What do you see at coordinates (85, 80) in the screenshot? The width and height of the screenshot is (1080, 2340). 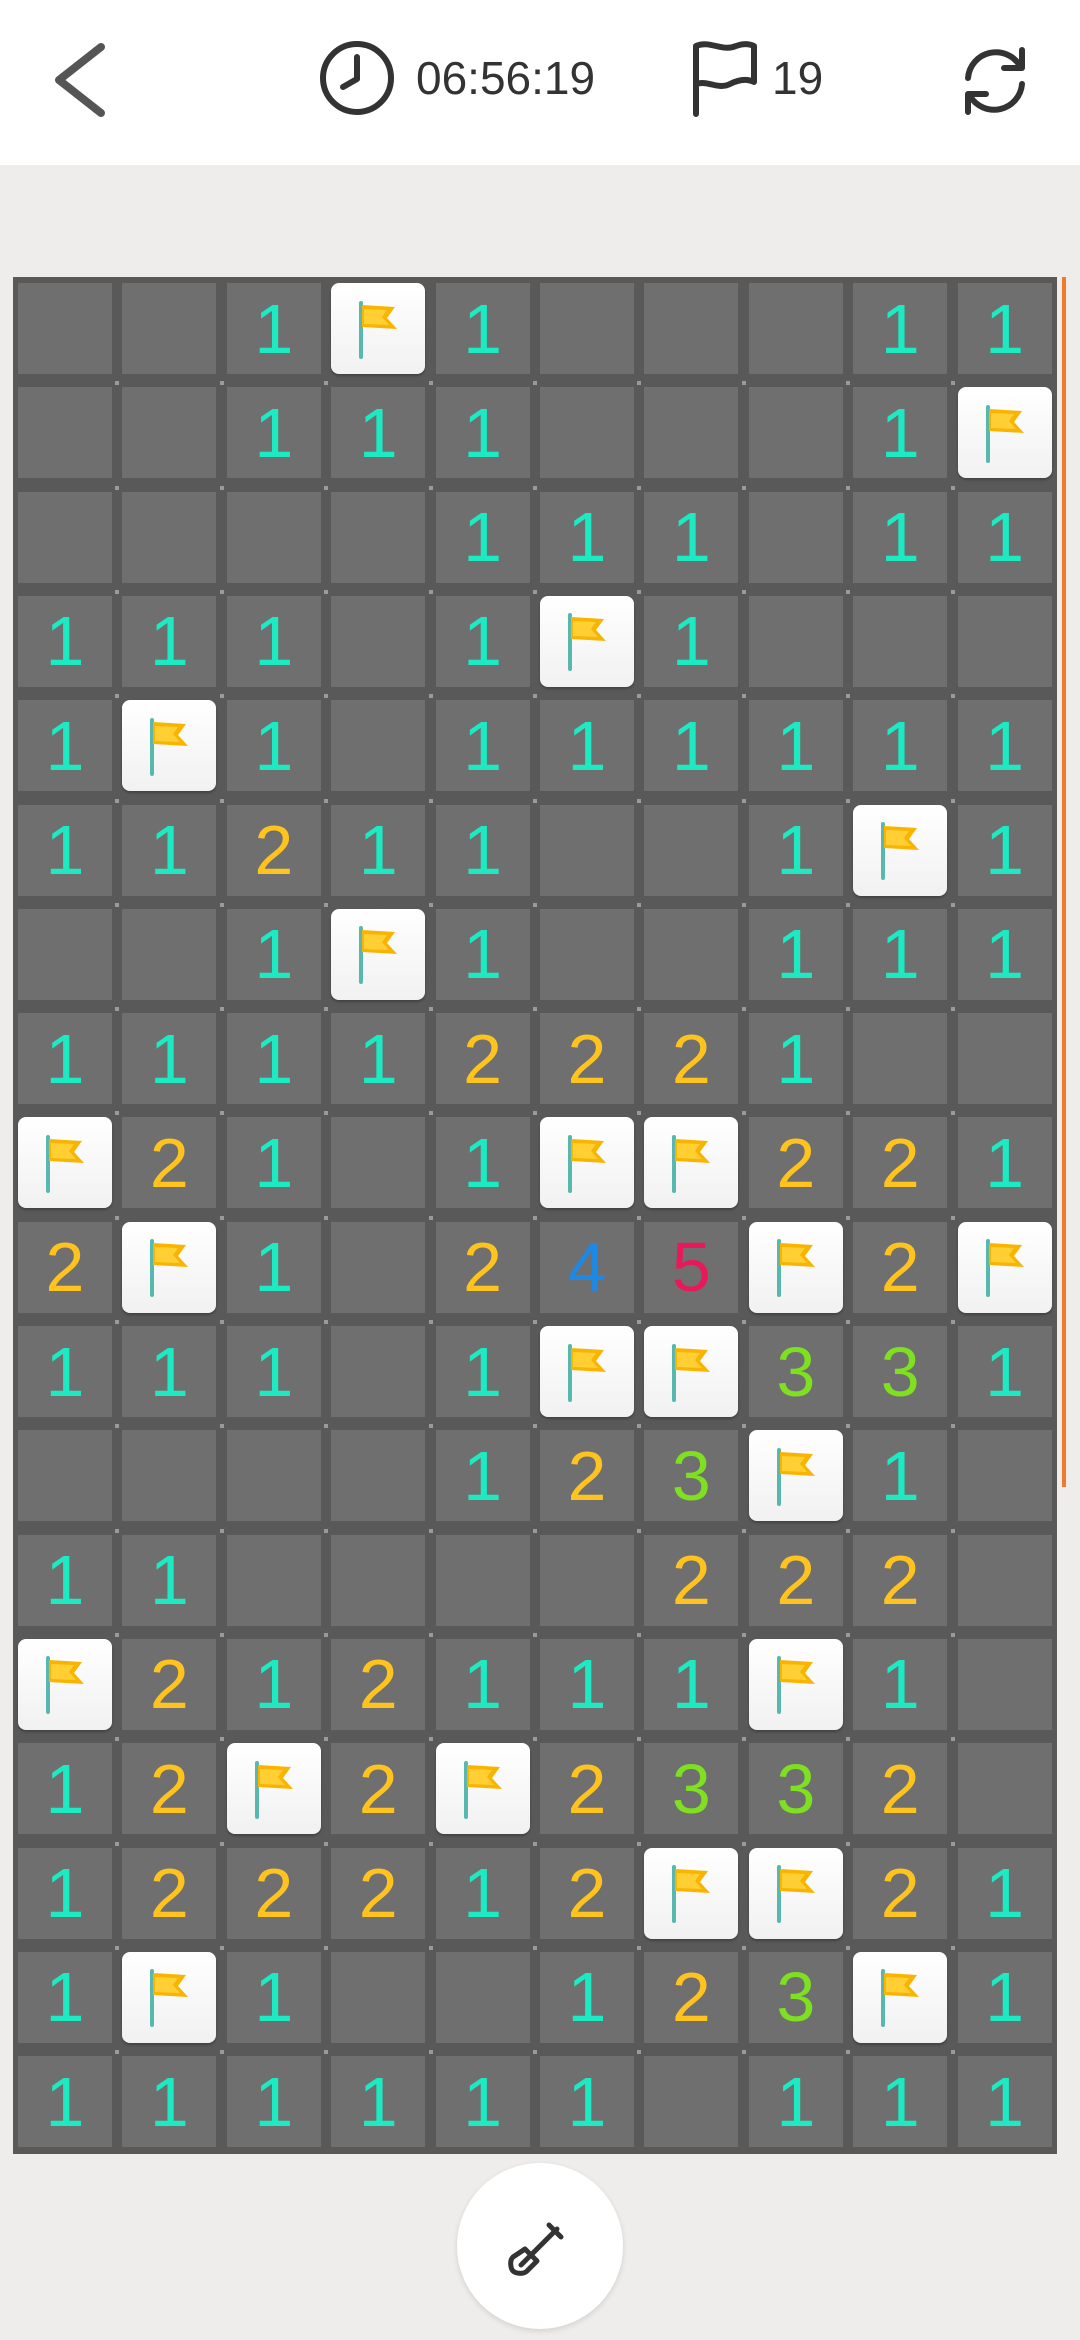 I see `back-button` at bounding box center [85, 80].